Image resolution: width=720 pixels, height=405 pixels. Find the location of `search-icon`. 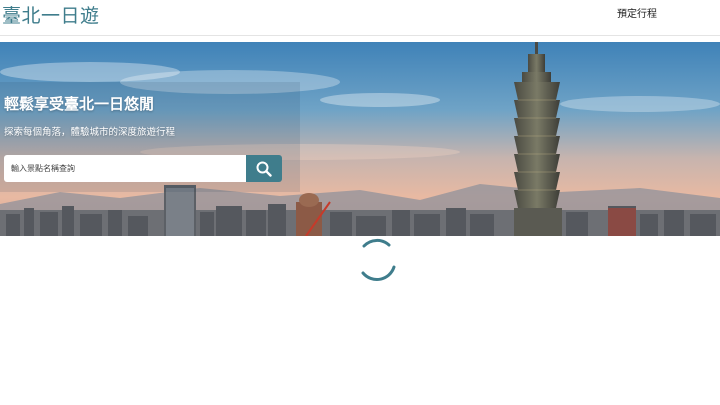

search-icon is located at coordinates (264, 169).